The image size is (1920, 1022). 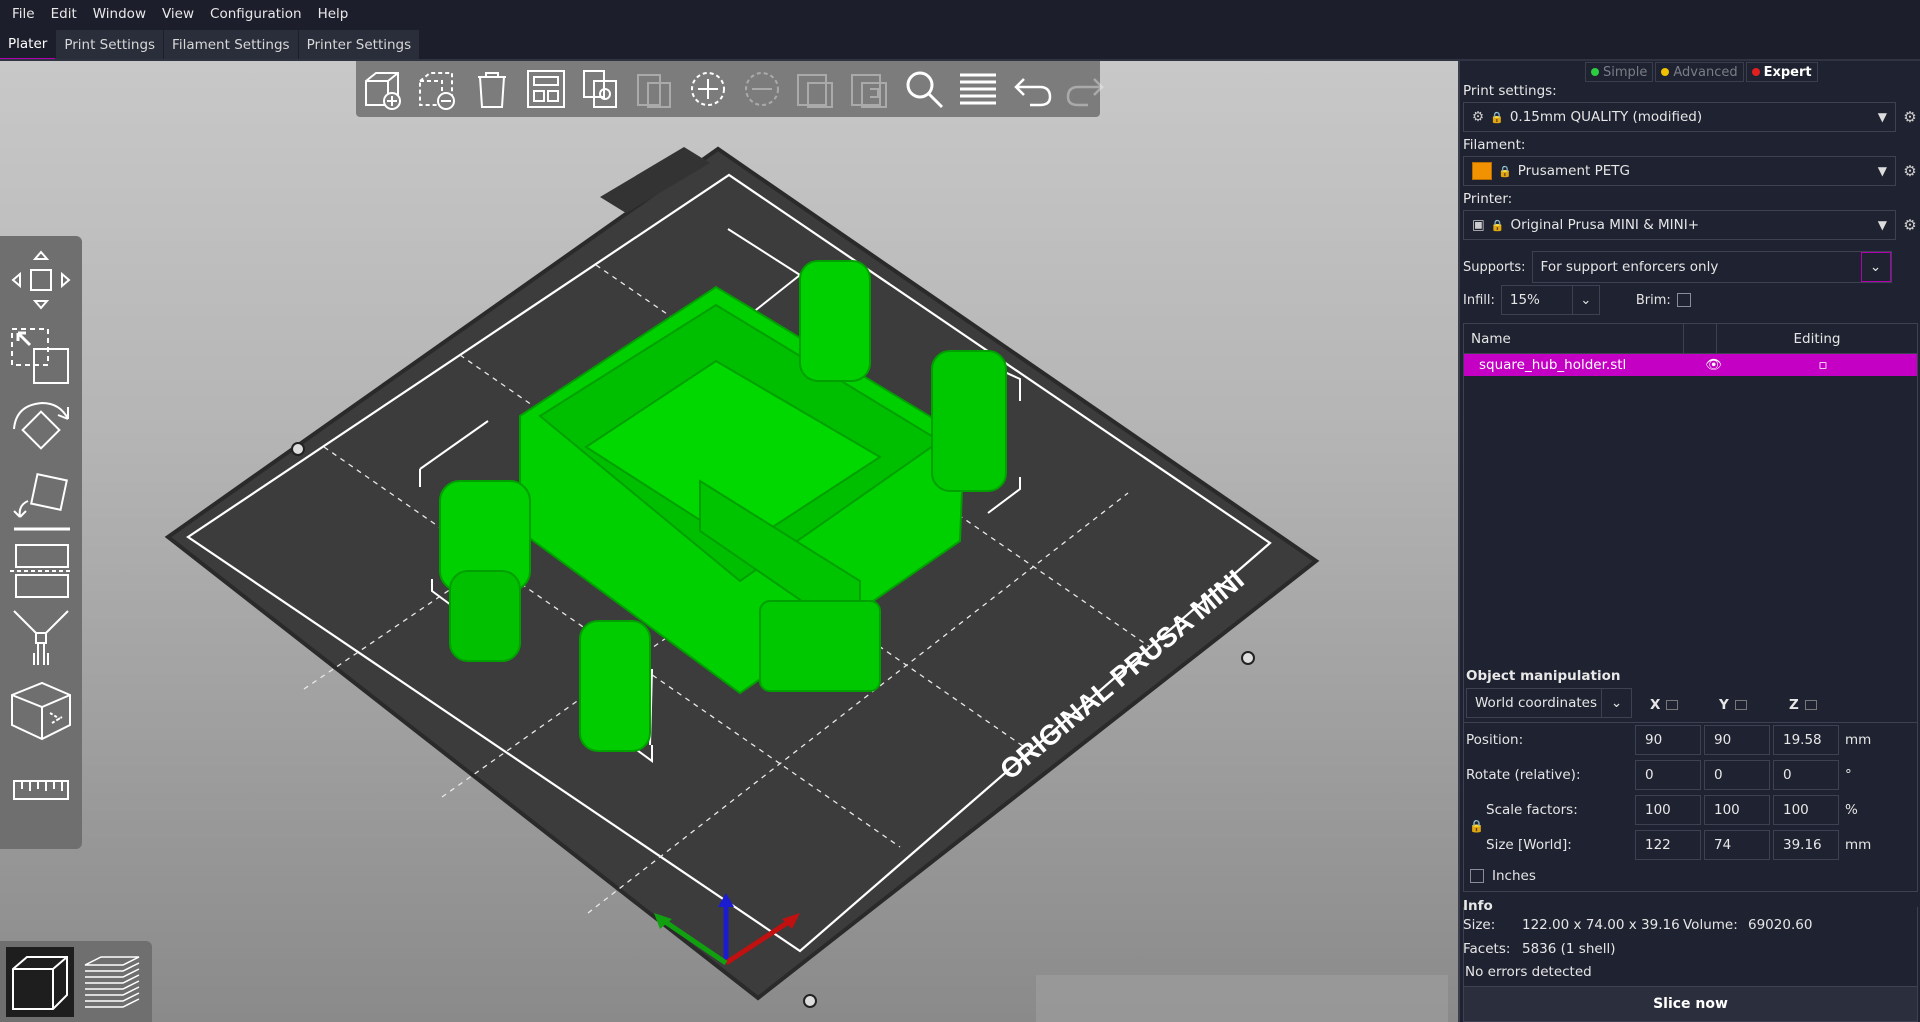 I want to click on paste-button, so click(x=654, y=89).